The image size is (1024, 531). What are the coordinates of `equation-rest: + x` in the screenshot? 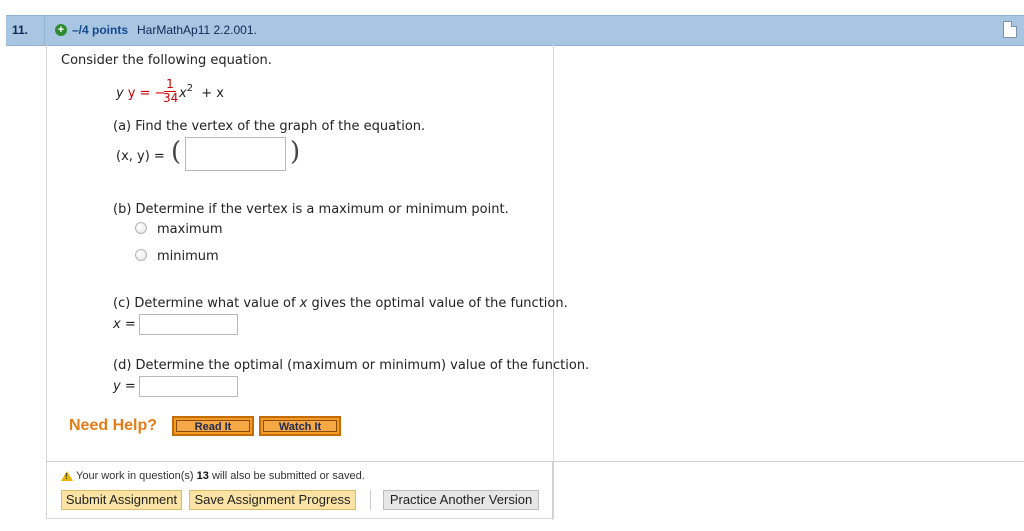 It's located at (212, 93).